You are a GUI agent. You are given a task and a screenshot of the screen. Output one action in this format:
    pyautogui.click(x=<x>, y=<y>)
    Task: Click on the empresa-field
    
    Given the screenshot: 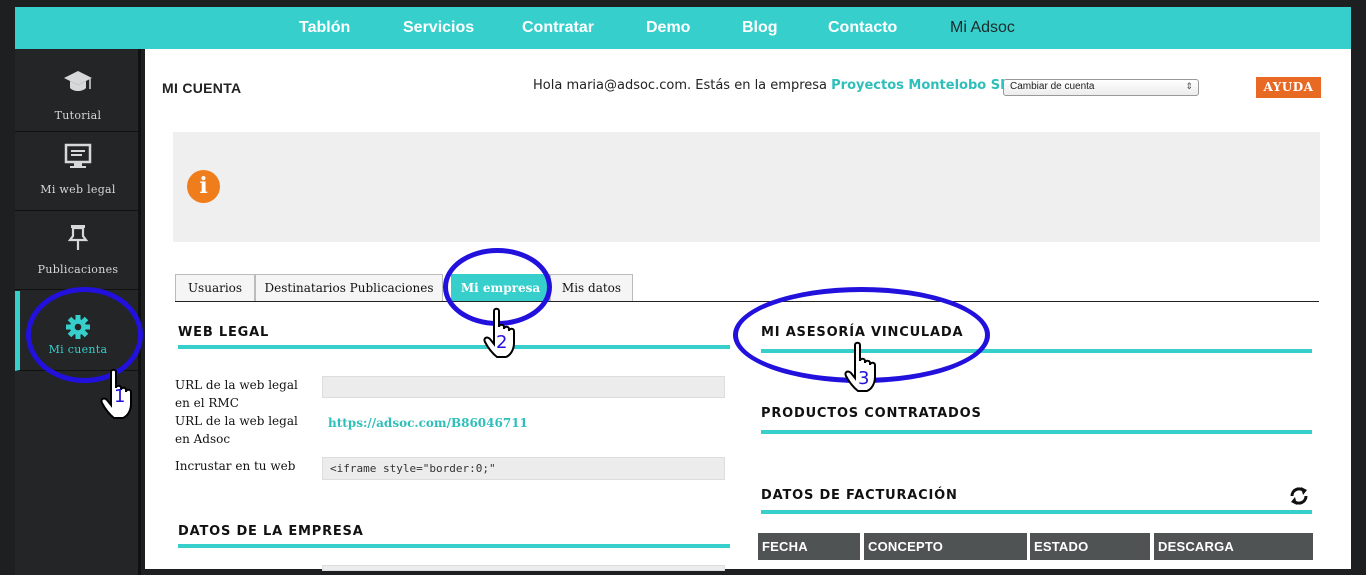 What is the action you would take?
    pyautogui.click(x=523, y=568)
    